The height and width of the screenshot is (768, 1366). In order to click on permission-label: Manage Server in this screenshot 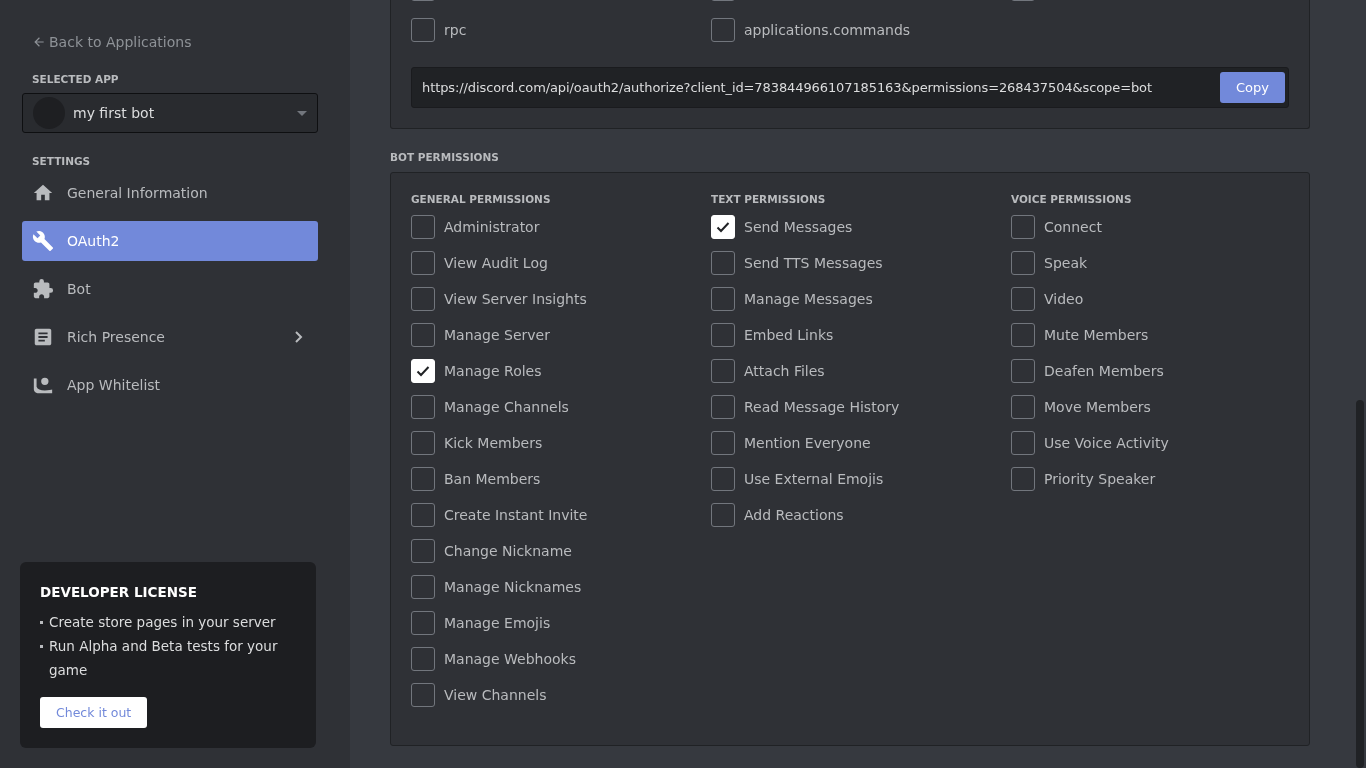, I will do `click(497, 335)`.